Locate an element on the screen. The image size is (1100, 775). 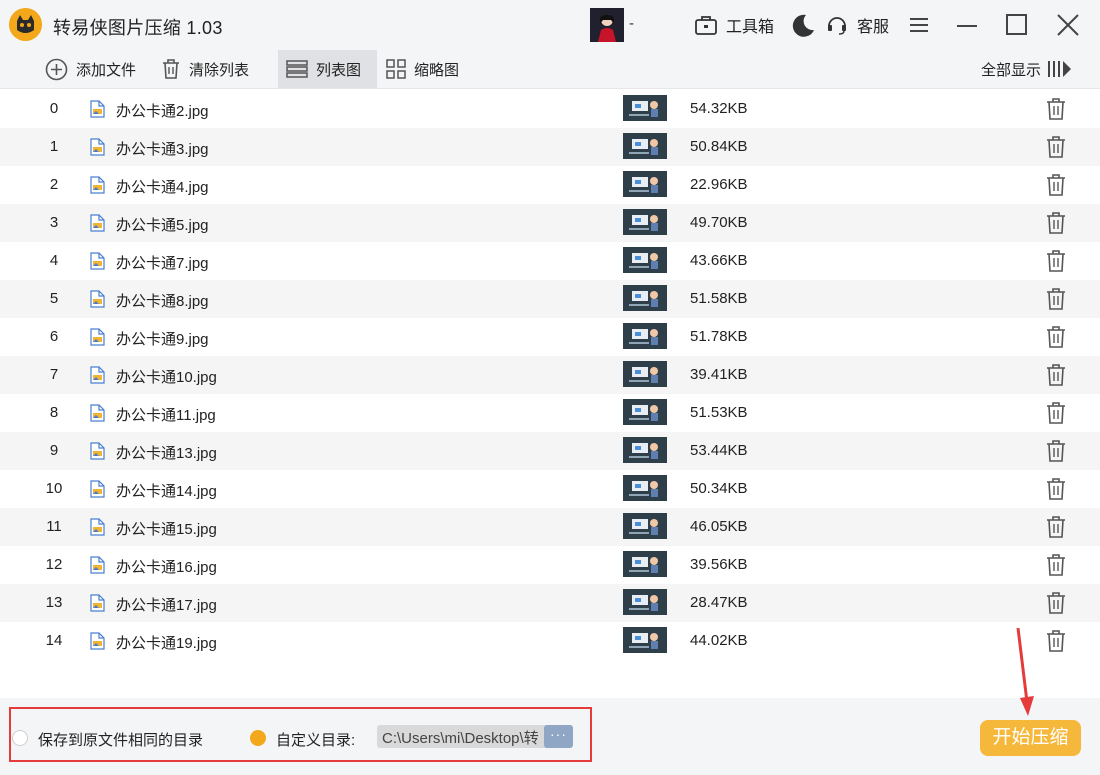
file-size: 50.84KB is located at coordinates (719, 146).